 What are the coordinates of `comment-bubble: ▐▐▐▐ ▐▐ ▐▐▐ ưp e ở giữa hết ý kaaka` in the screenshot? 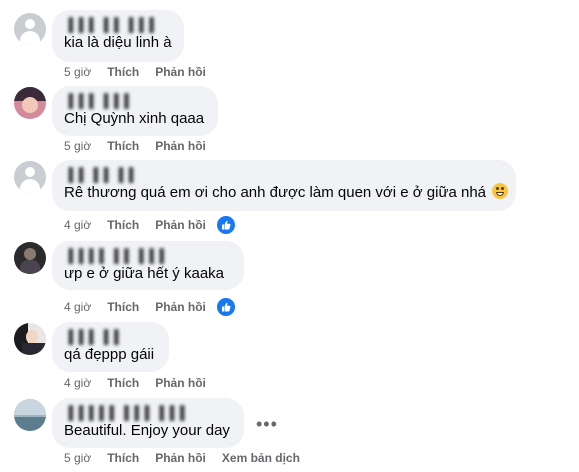 It's located at (148, 265).